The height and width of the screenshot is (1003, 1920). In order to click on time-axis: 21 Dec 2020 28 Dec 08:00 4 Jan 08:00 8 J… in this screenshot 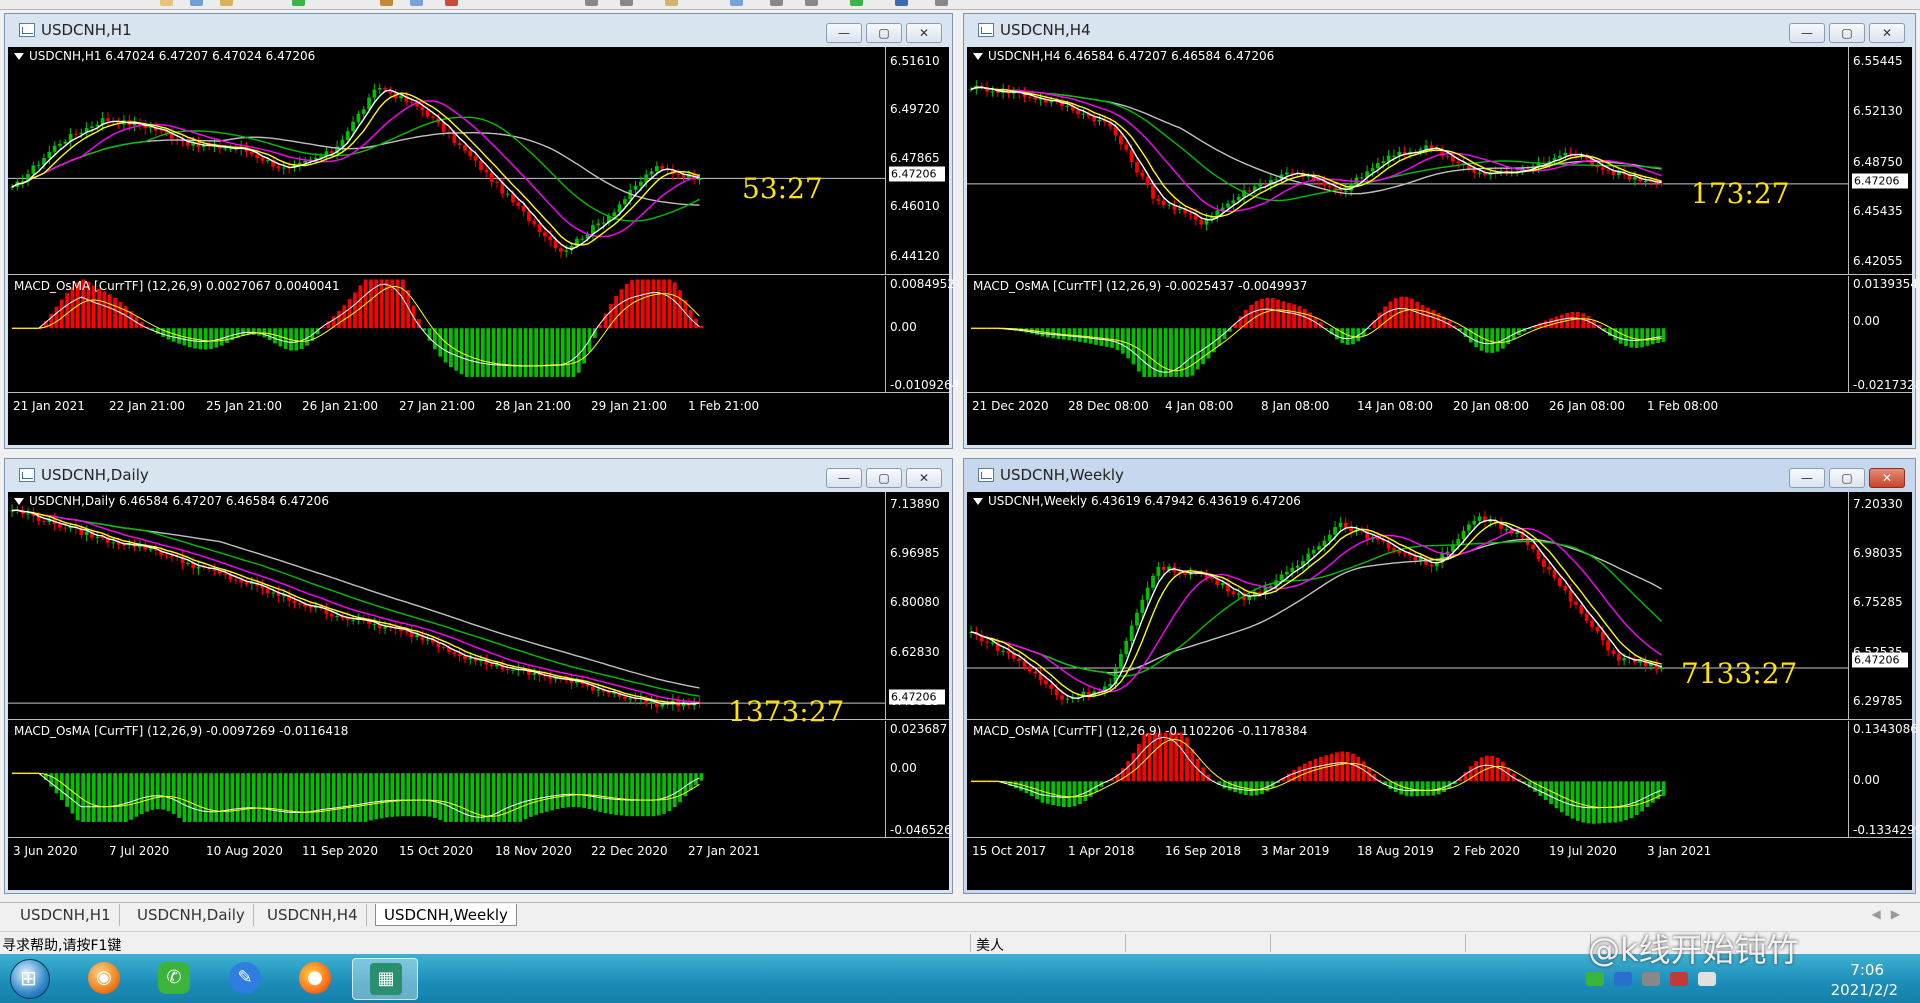, I will do `click(1439, 403)`.